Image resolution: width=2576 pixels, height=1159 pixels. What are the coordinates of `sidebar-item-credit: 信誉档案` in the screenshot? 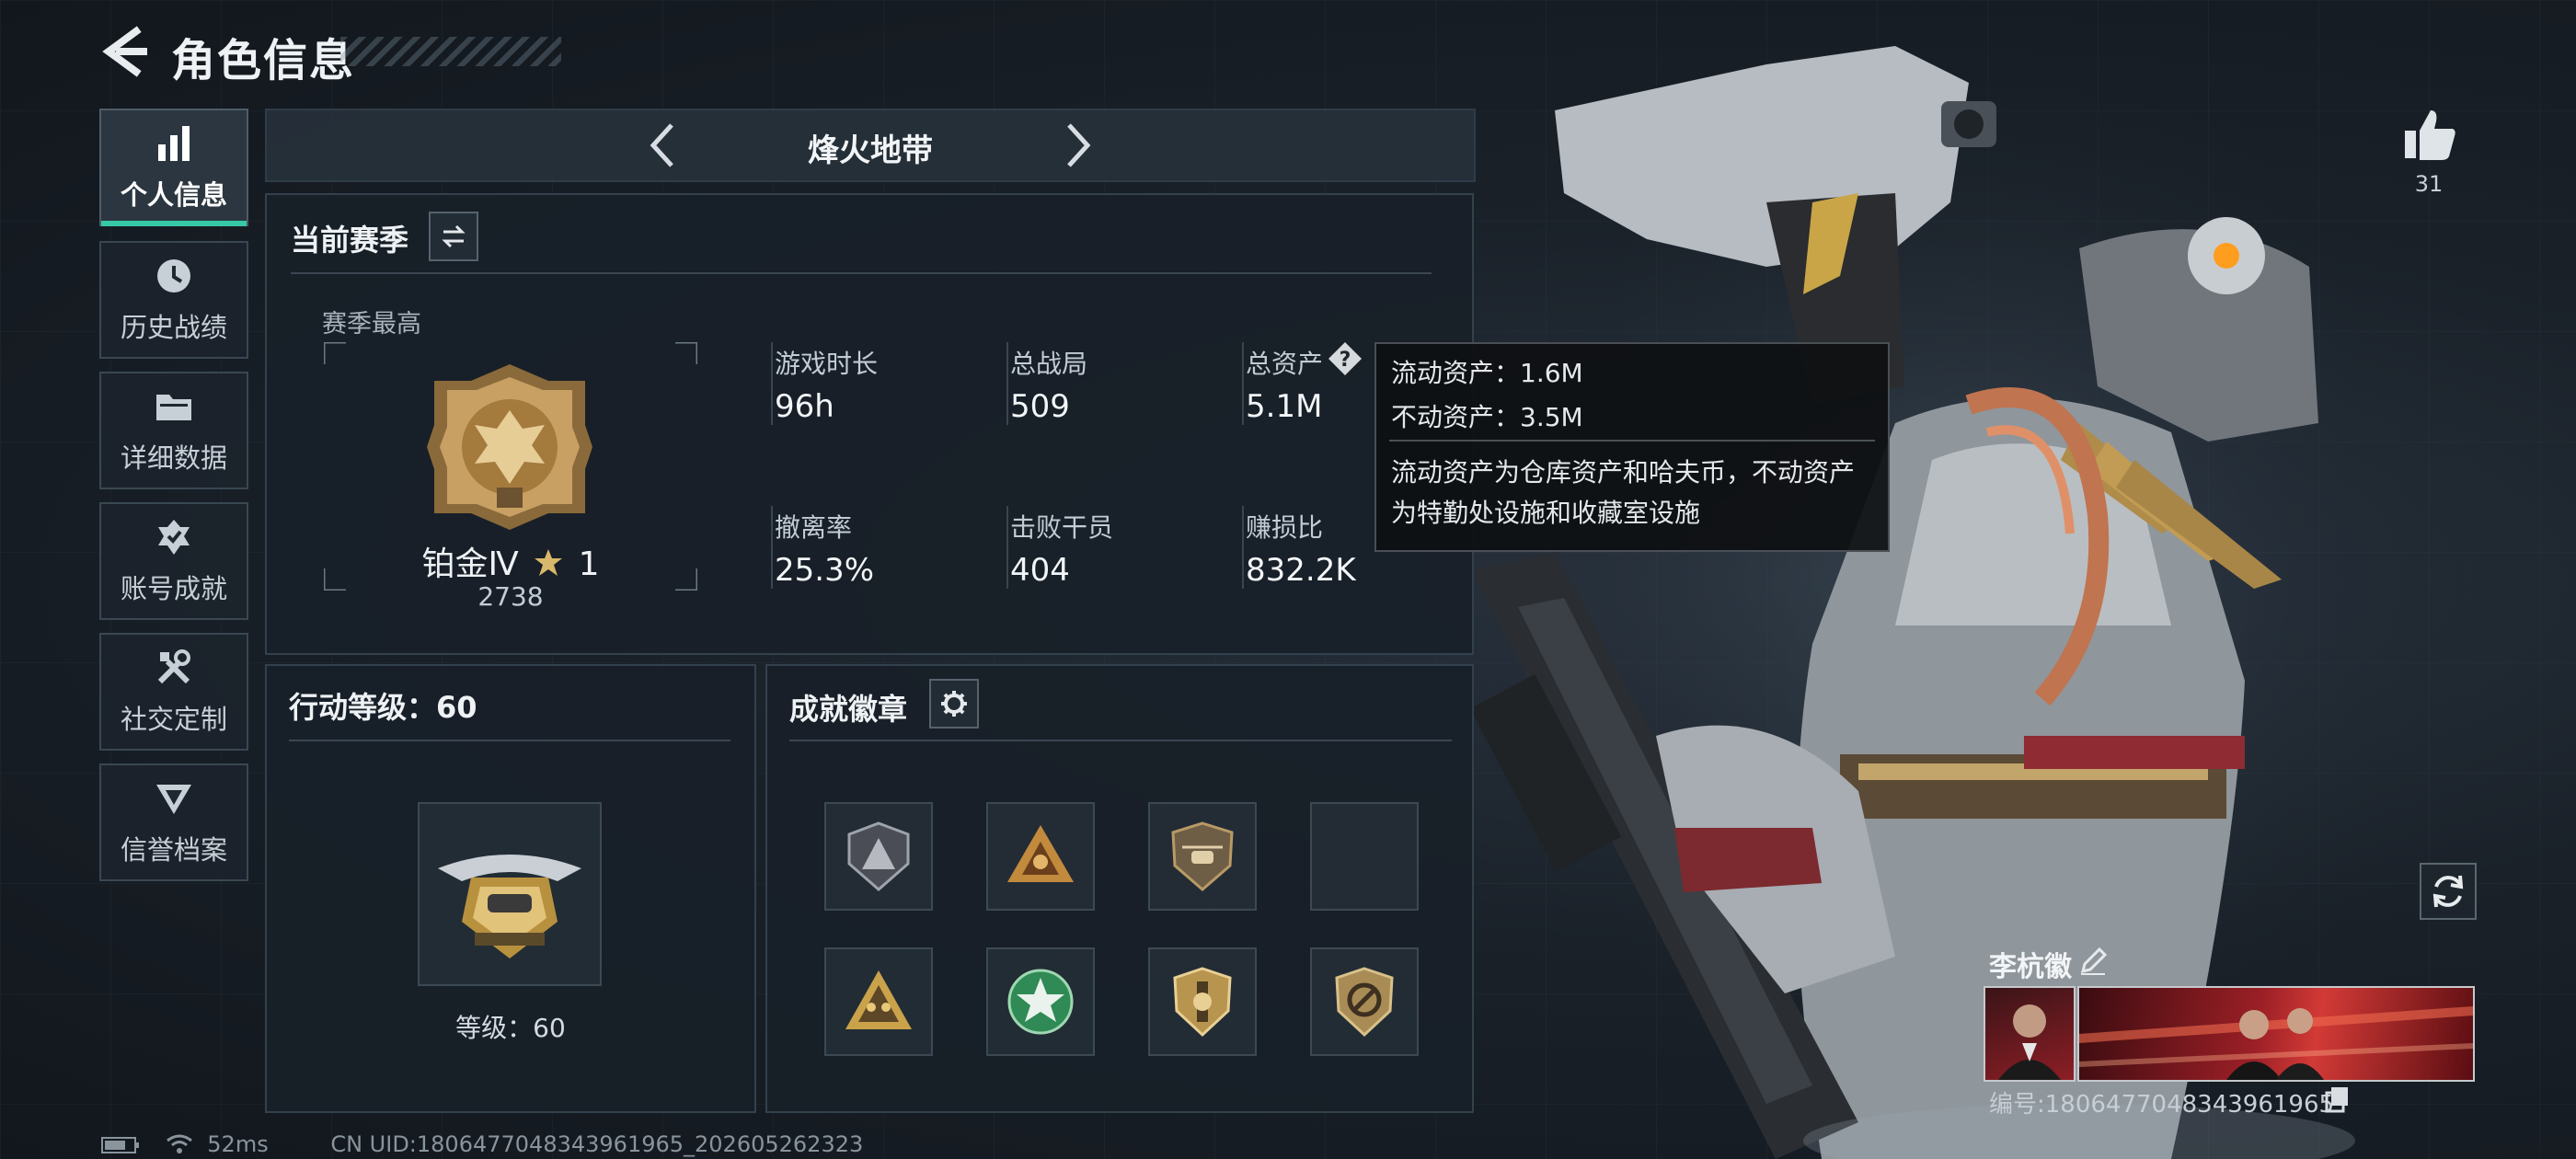 It's located at (173, 822).